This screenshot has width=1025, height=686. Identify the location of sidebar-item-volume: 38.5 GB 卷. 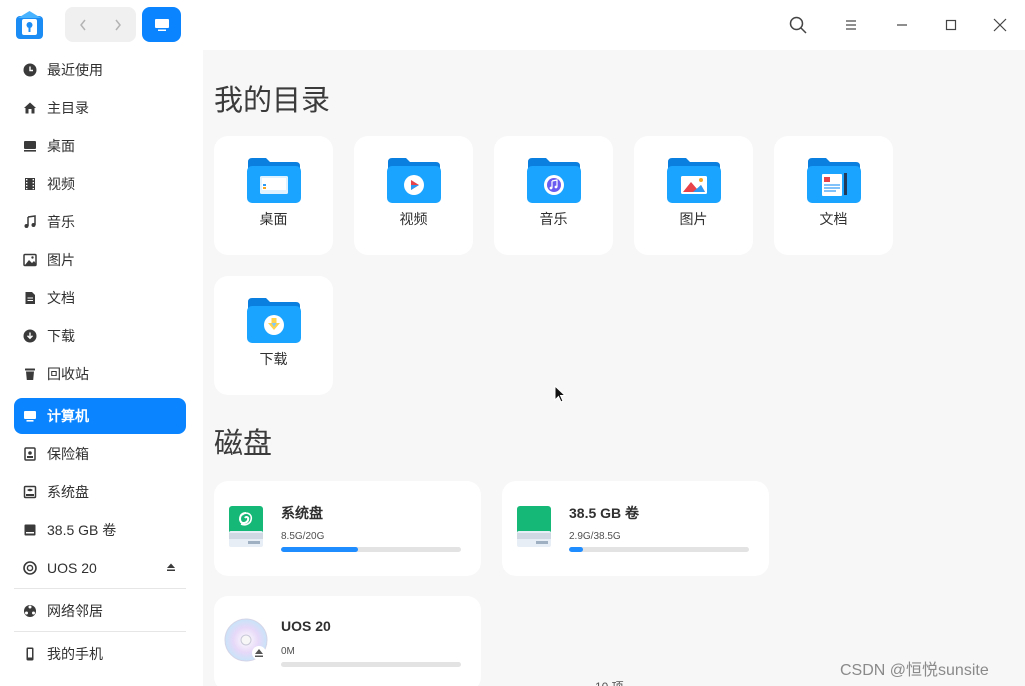
(100, 530).